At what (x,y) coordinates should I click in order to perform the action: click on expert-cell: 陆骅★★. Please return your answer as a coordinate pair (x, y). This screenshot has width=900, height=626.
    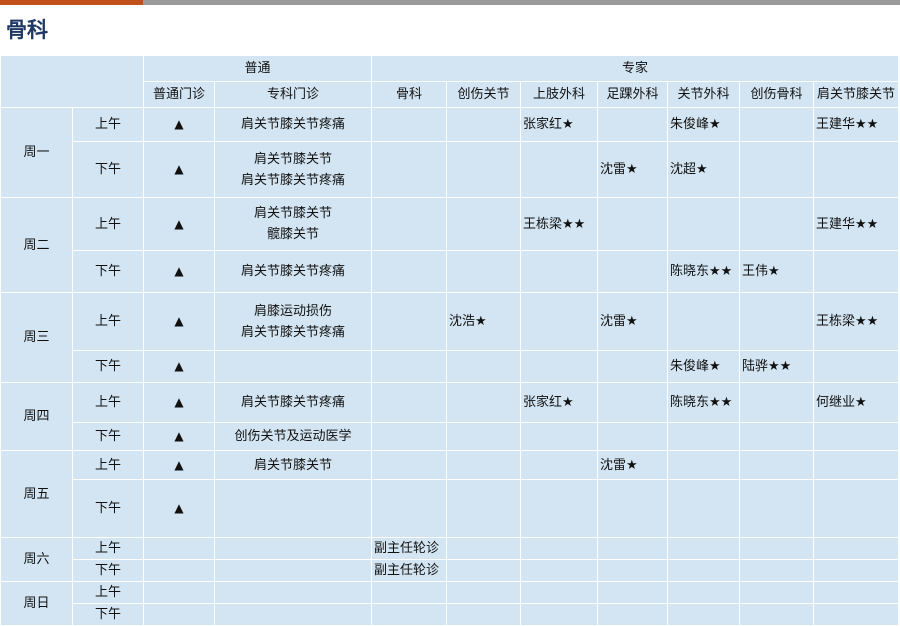
    Looking at the image, I should click on (777, 366).